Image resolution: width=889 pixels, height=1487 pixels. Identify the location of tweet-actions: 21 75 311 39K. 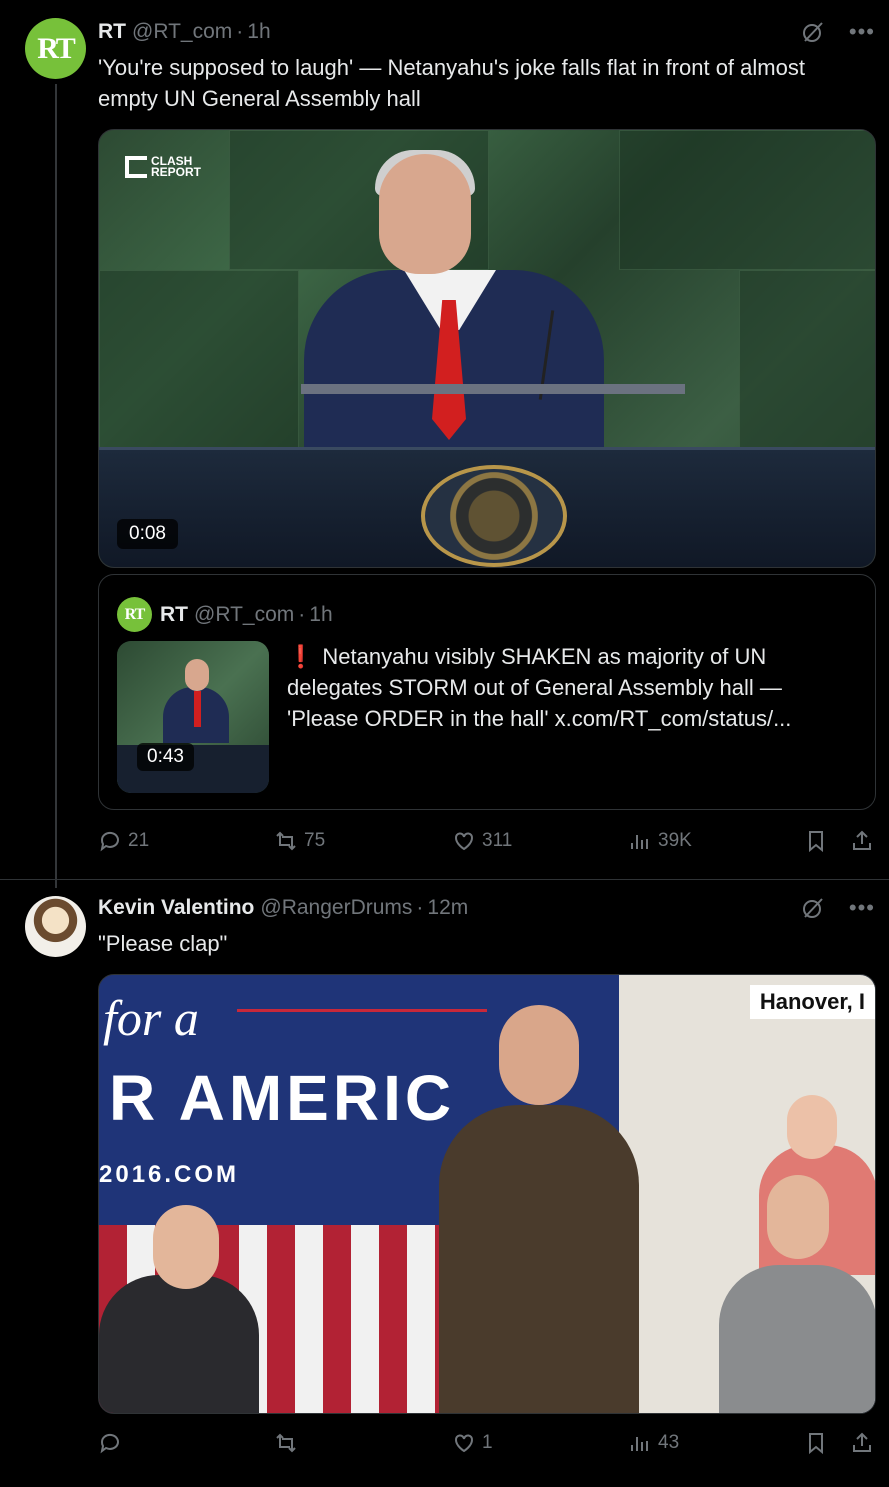
(488, 844).